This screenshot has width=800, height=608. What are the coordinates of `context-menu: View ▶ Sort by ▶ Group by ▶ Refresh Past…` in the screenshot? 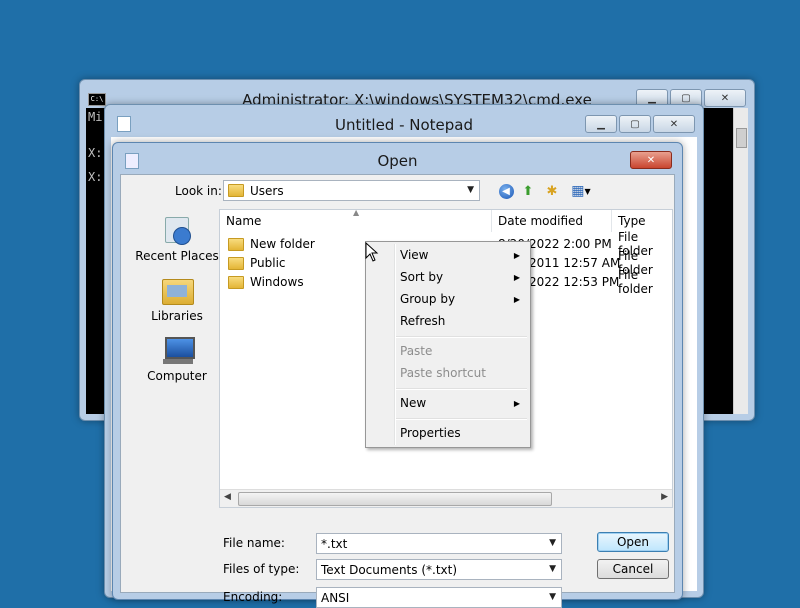 It's located at (448, 344).